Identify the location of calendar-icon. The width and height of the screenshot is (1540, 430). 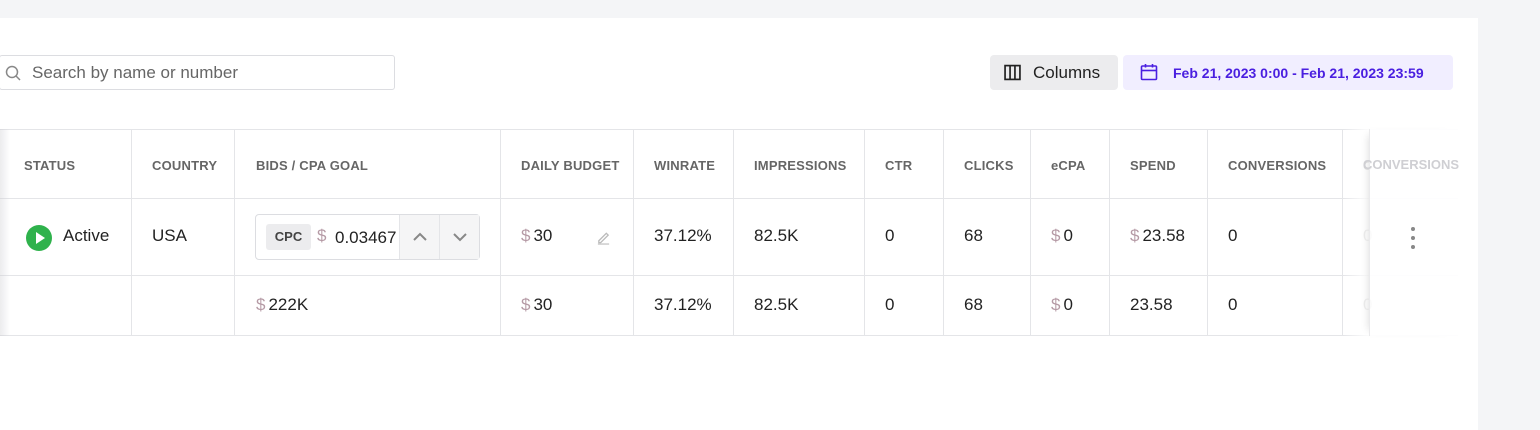
(1149, 72).